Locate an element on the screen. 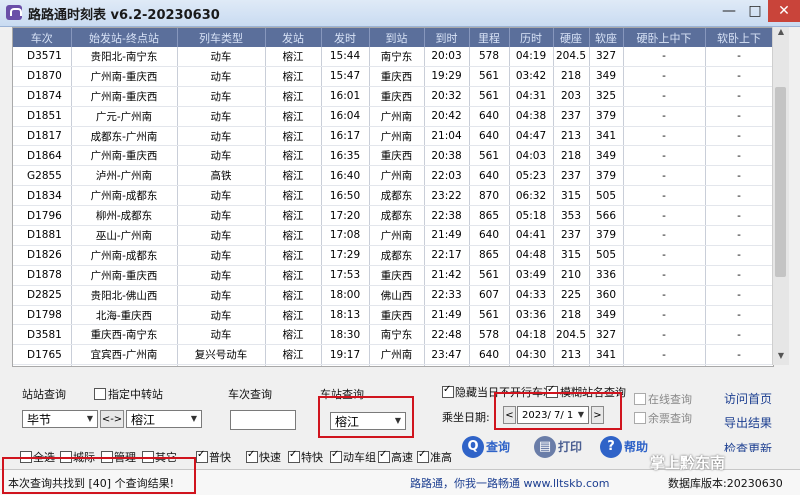  column-header: 软卧上下 is located at coordinates (739, 37).